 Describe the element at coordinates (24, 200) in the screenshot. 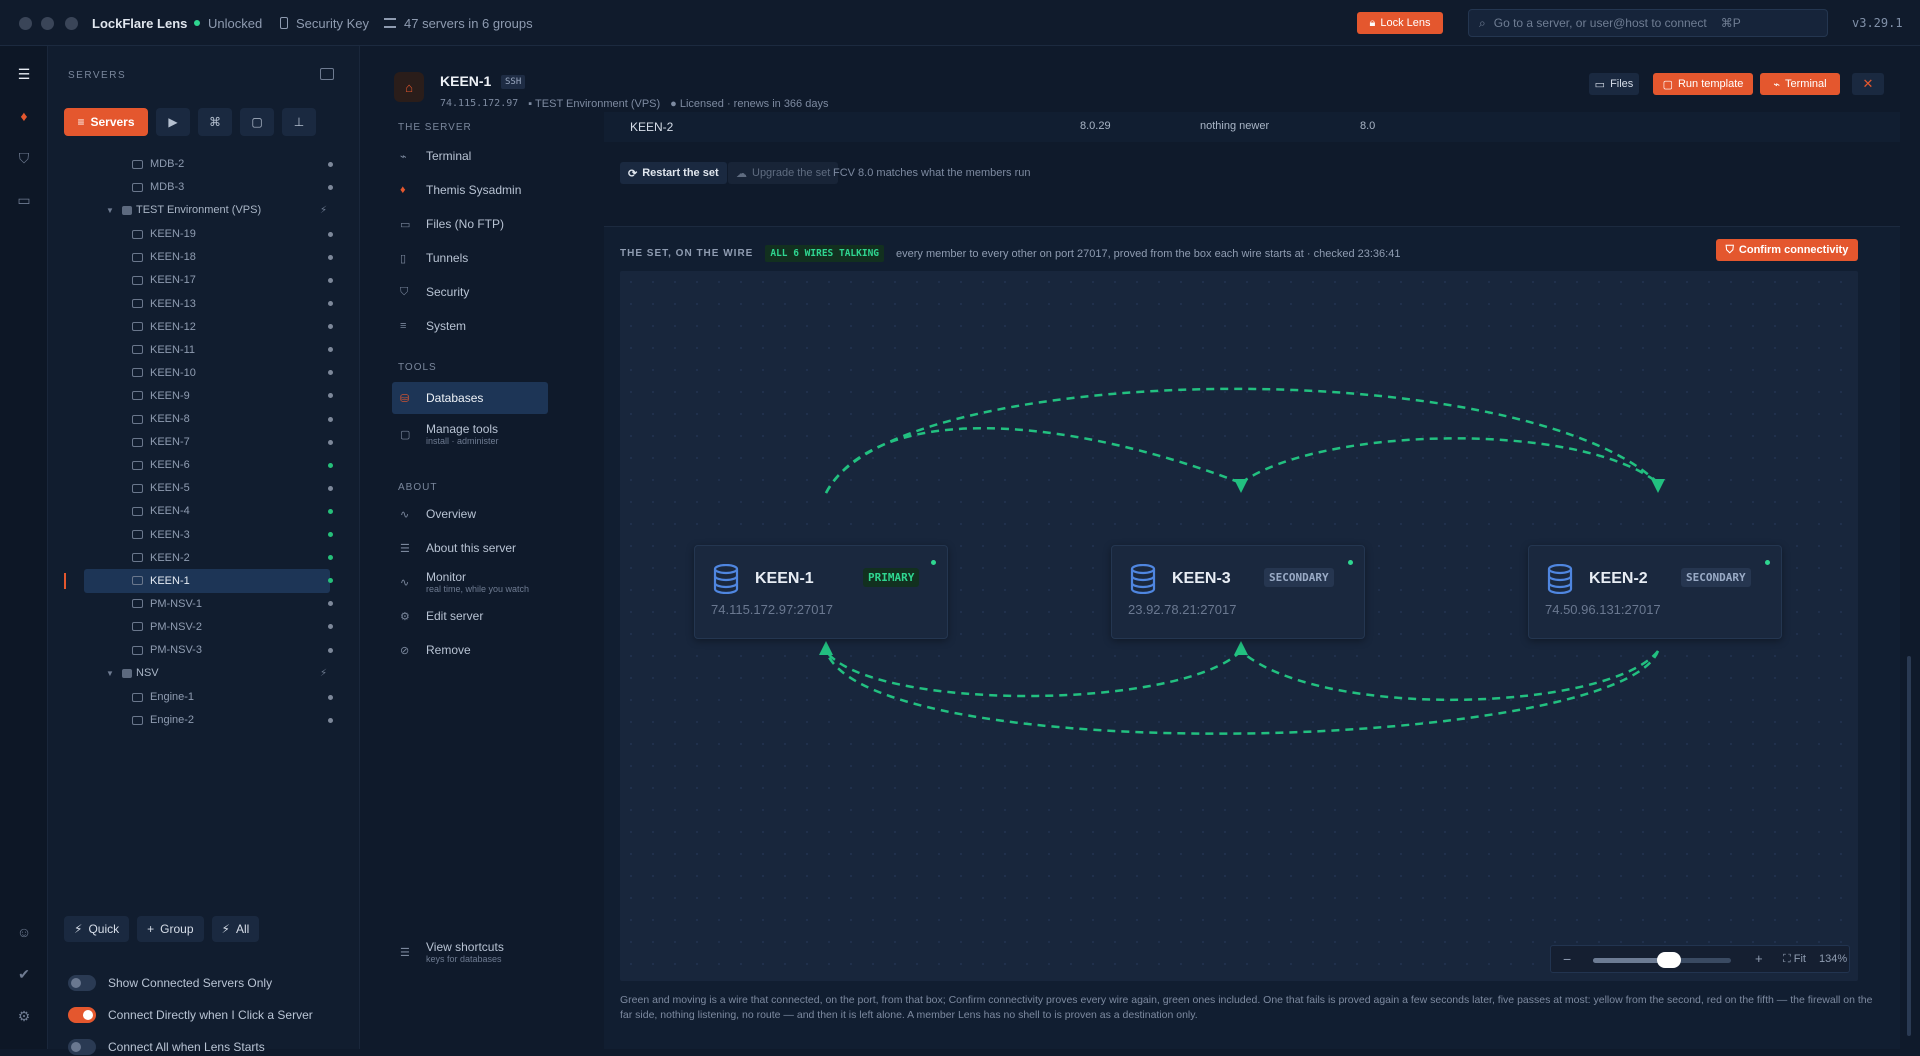

I see `folder-icon: ▭` at that location.